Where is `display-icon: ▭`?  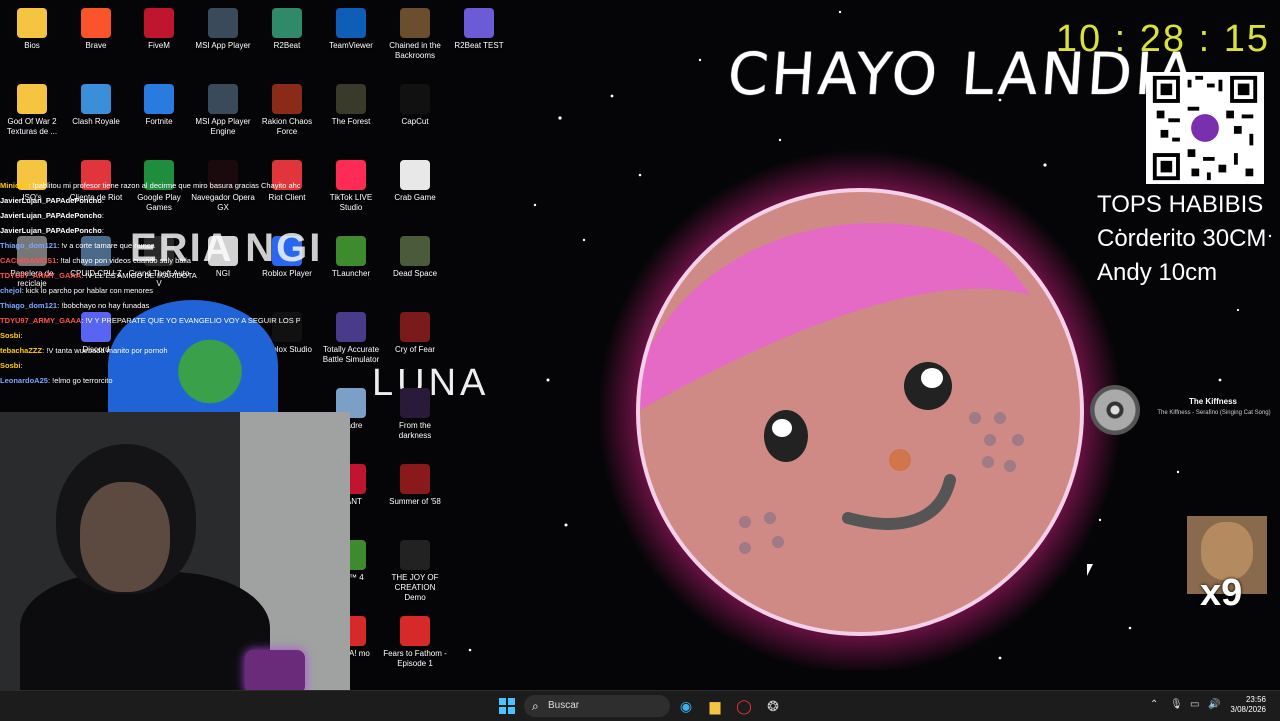
display-icon: ▭ is located at coordinates (1194, 704).